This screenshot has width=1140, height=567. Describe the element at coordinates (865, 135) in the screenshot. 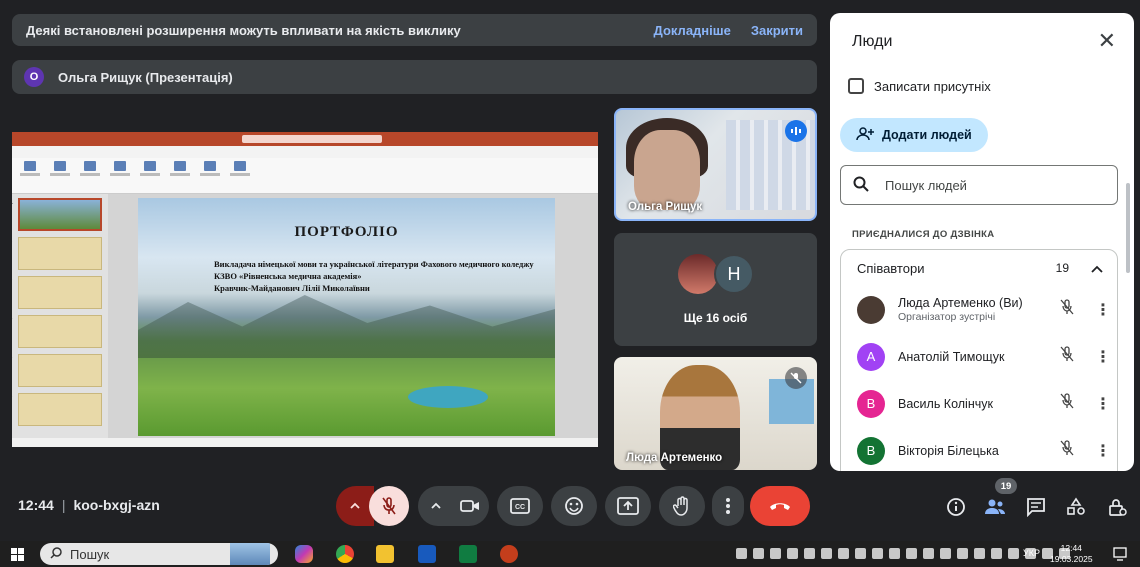

I see `add-person-icon` at that location.